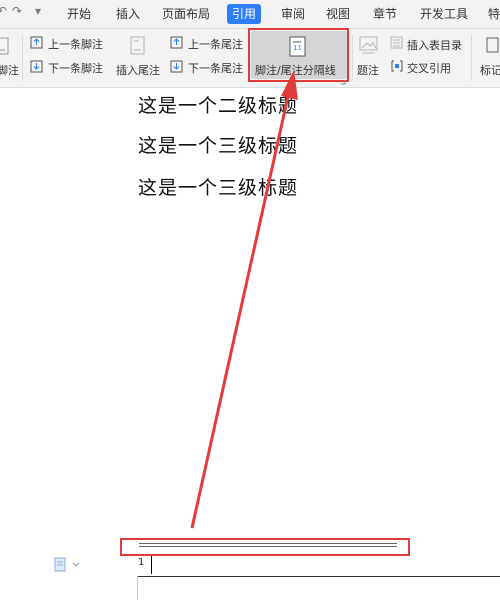 The image size is (500, 600). I want to click on menu-developer: 开发工具, so click(444, 14).